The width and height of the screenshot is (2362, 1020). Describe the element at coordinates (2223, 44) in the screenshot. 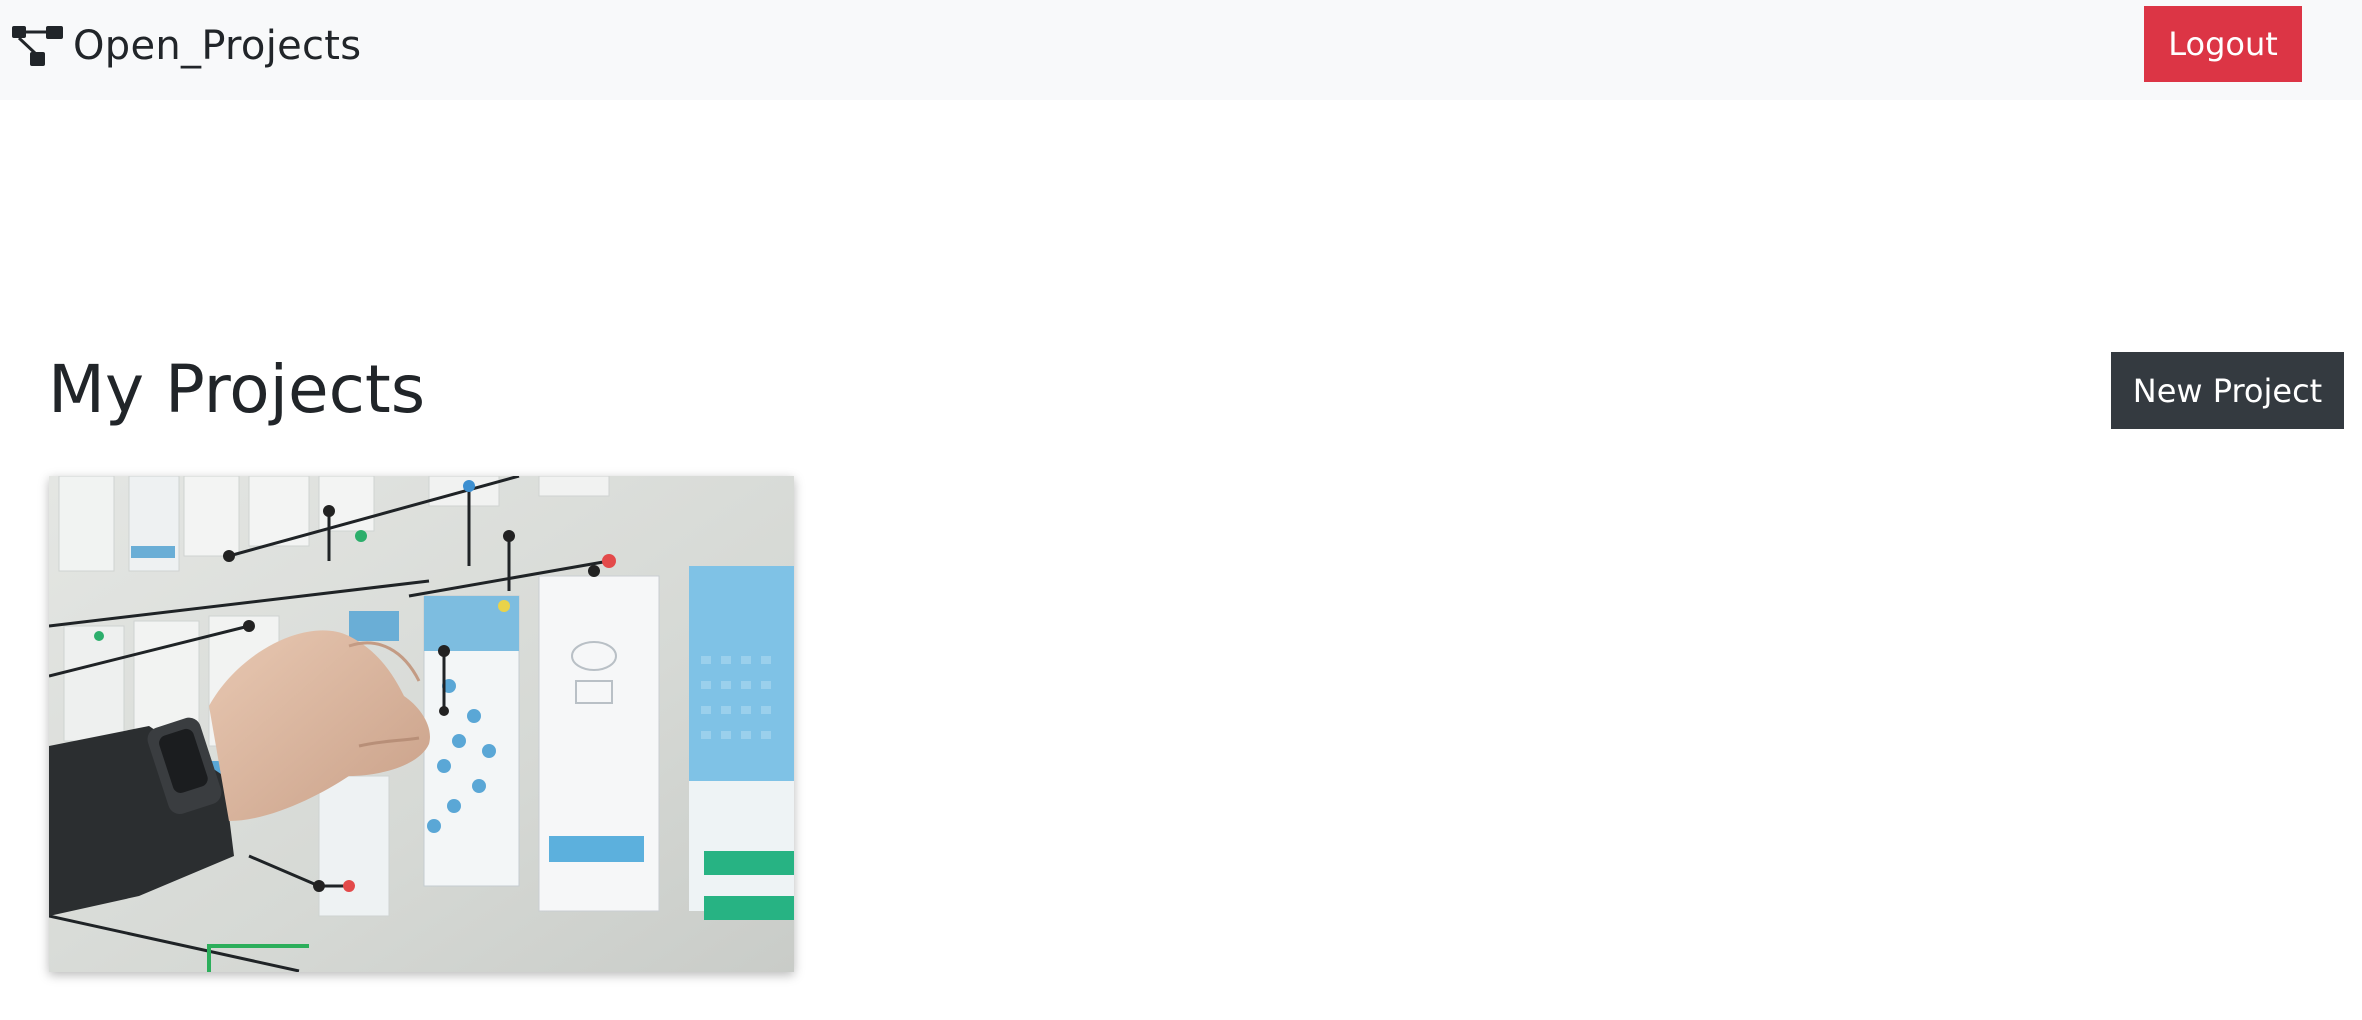

I see `logout-button: Logout` at that location.